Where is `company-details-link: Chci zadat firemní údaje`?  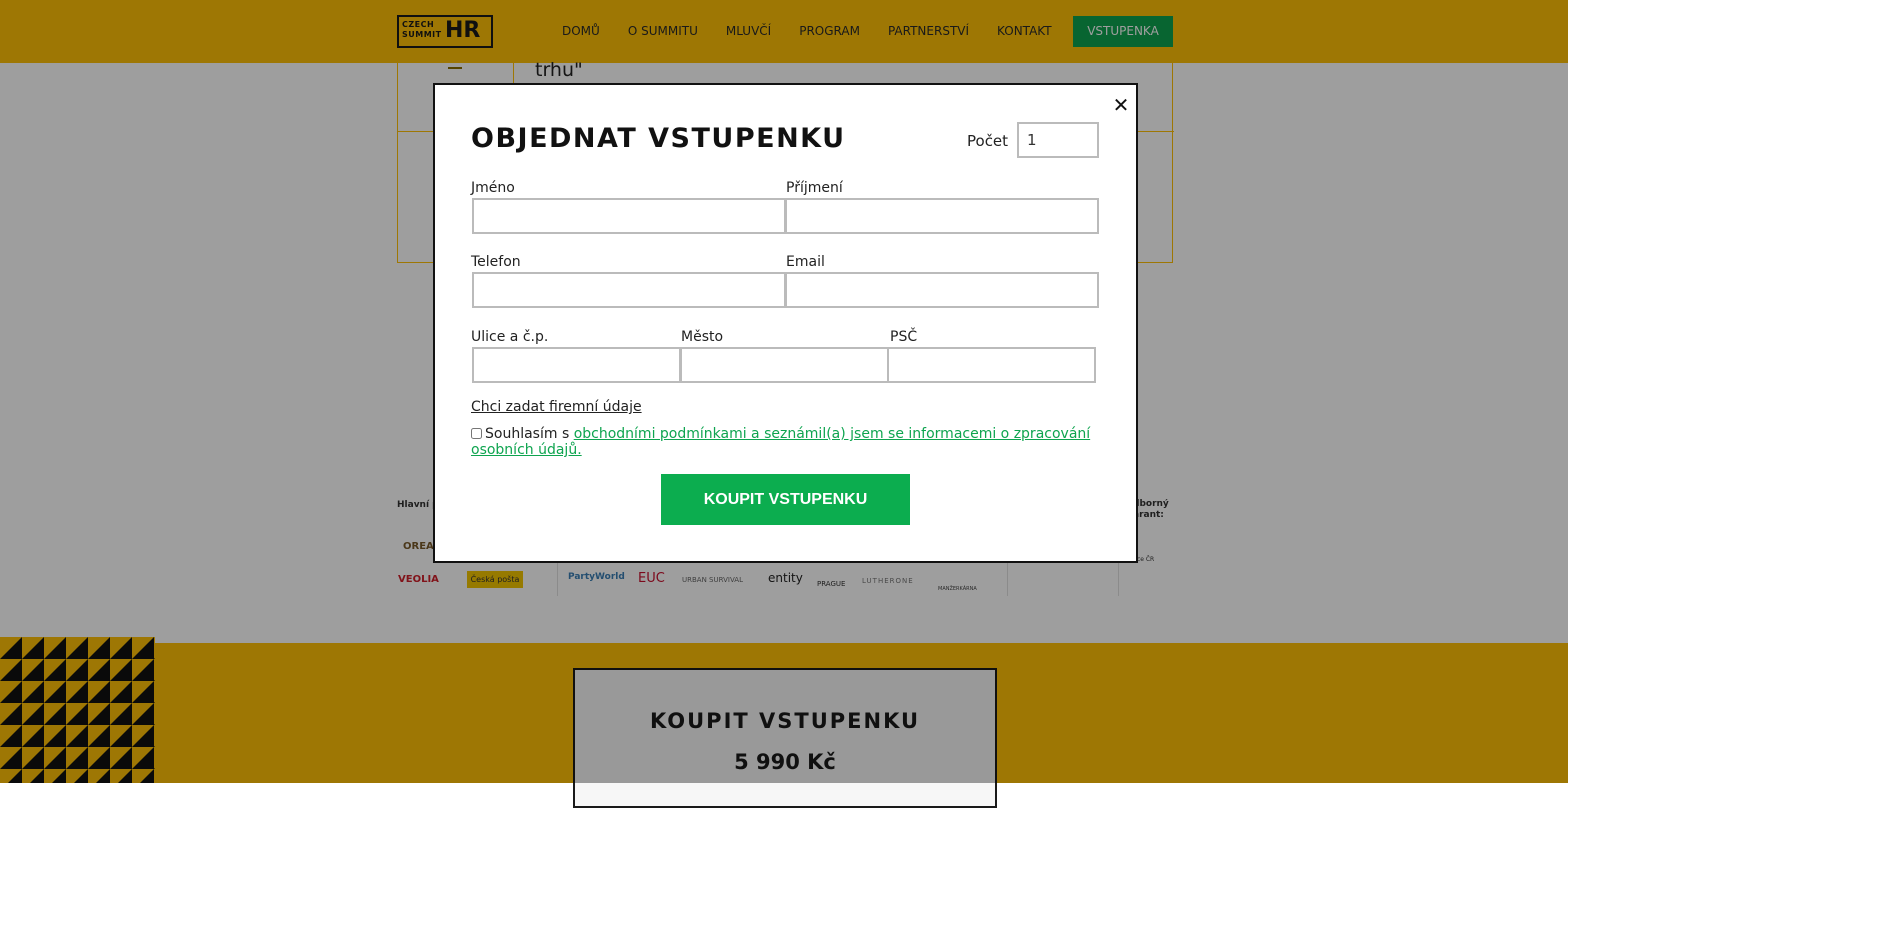
company-details-link: Chci zadat firemní údaje is located at coordinates (556, 407).